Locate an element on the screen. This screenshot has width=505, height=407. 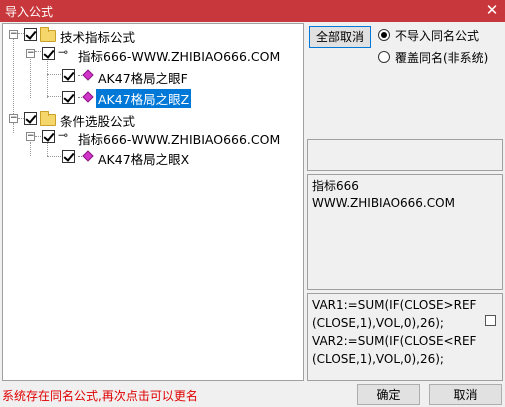
cancel-button: 取消 is located at coordinates (465, 394).